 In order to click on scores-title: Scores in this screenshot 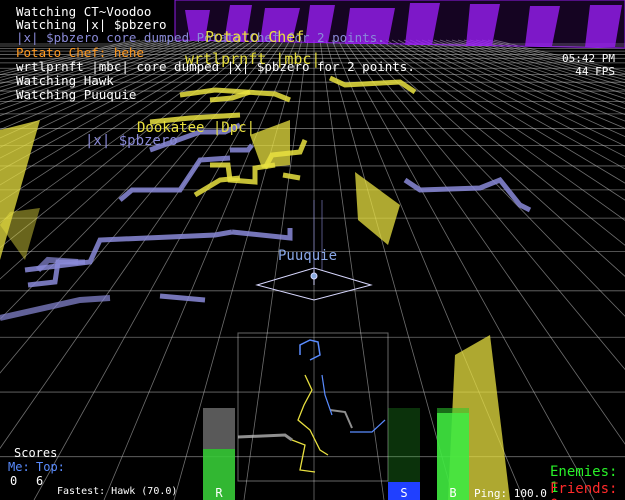, I will do `click(36, 453)`.